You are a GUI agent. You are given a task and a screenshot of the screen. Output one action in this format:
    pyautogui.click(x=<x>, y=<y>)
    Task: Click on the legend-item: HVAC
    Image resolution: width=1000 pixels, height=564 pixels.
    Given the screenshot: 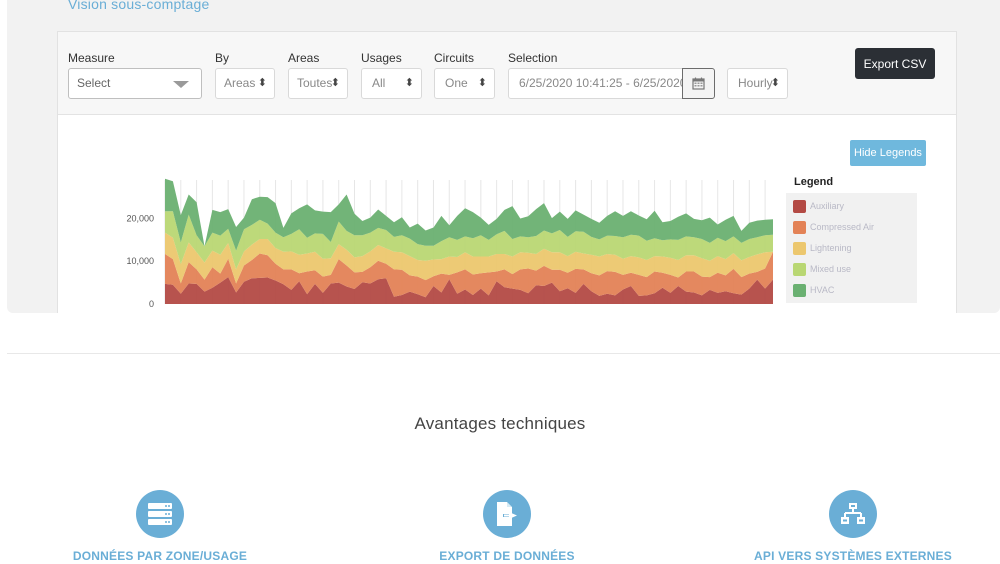 What is the action you would take?
    pyautogui.click(x=813, y=290)
    